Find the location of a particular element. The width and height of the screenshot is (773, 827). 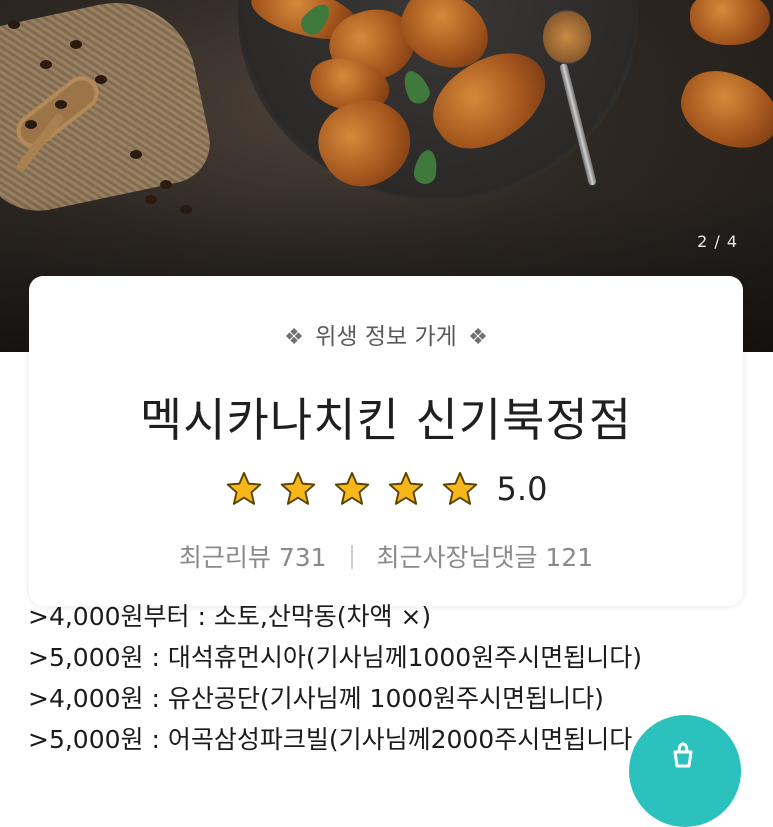

rating-score: 5.0 is located at coordinates (522, 489).